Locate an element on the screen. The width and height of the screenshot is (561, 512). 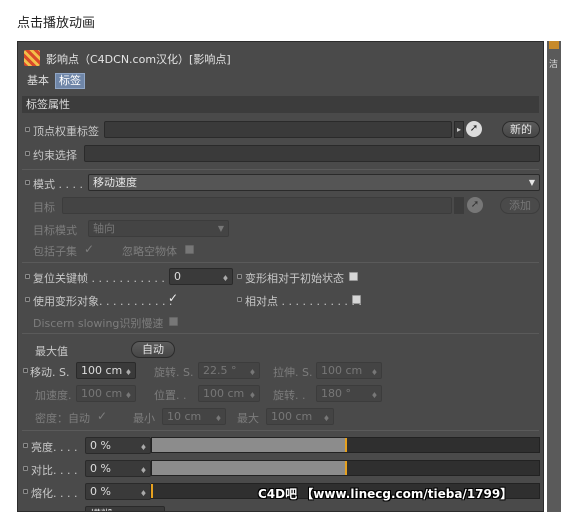
include-children-label: 包括子集 is located at coordinates (55, 251).